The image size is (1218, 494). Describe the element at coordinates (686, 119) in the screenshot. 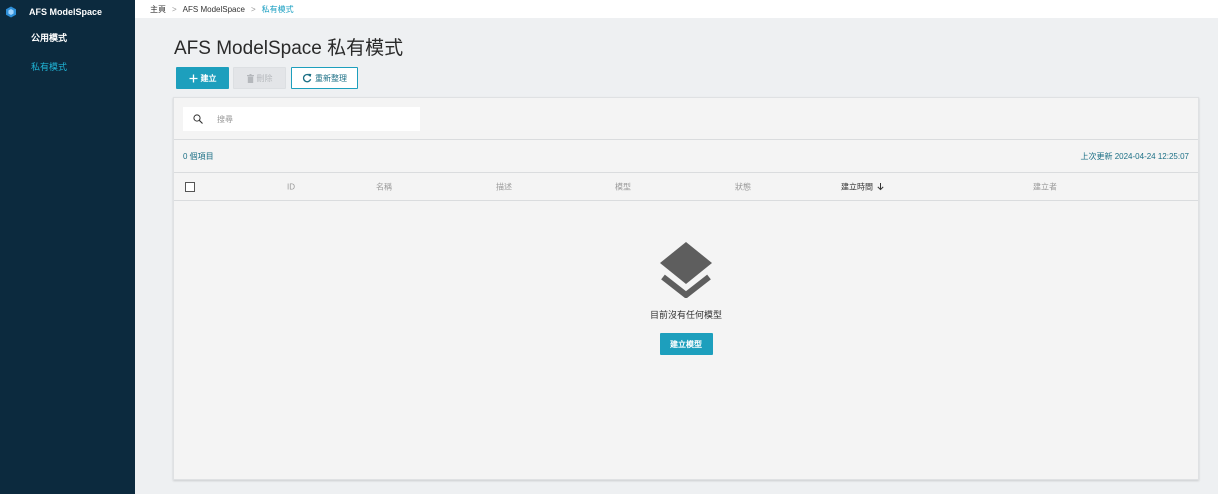

I see `search-row` at that location.